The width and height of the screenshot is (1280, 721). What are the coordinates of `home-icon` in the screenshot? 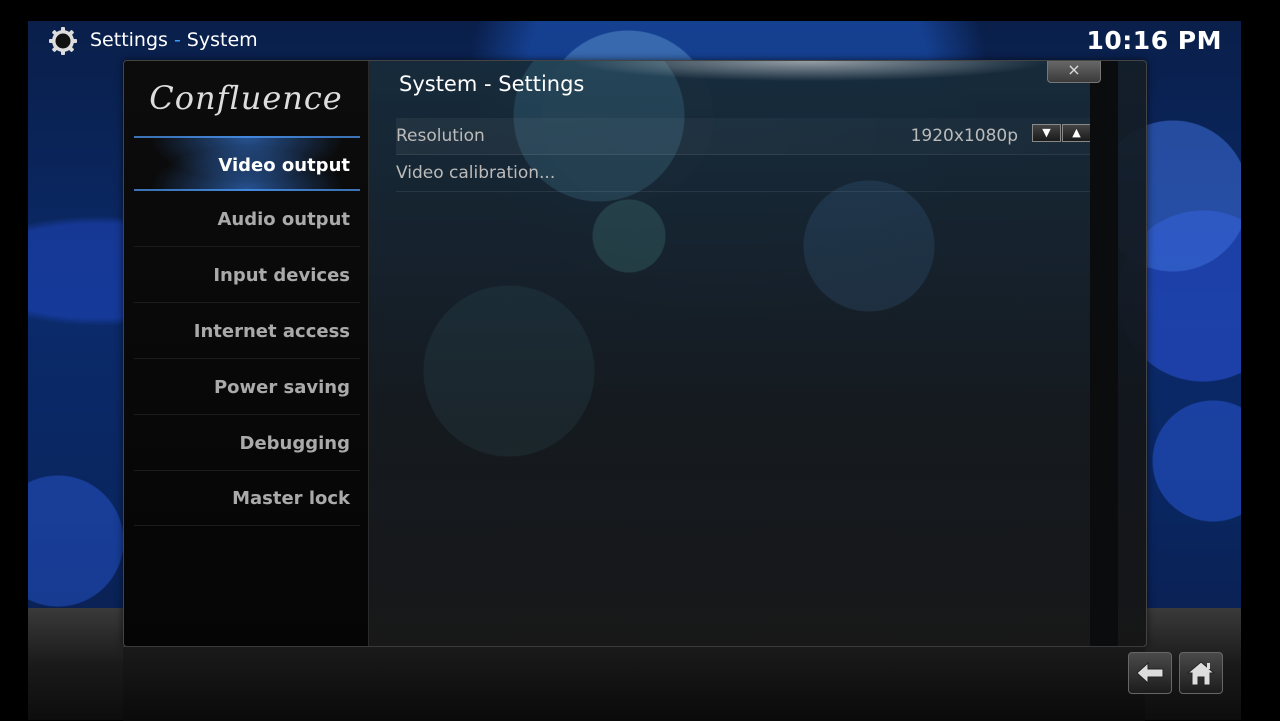 It's located at (1201, 673).